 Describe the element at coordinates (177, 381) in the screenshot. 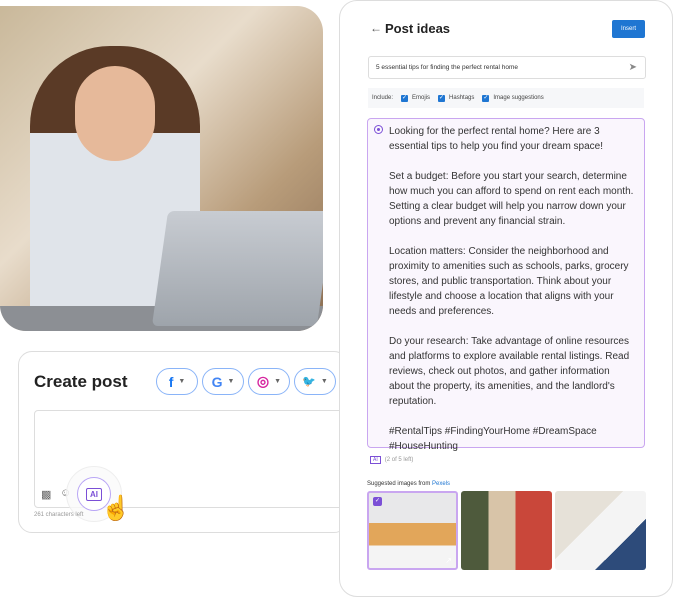

I see `channel-facebook-dropdown: f ▼` at that location.